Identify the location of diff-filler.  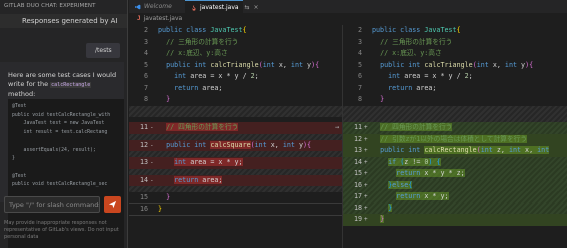
(235, 111).